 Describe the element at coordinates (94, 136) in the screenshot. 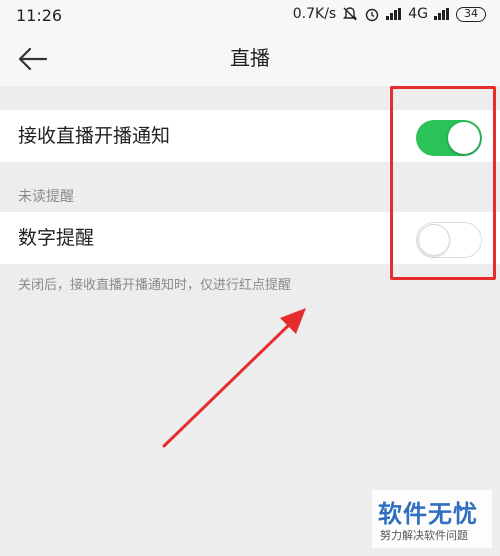

I see `live-notice-label: 接收直播开播通知` at that location.